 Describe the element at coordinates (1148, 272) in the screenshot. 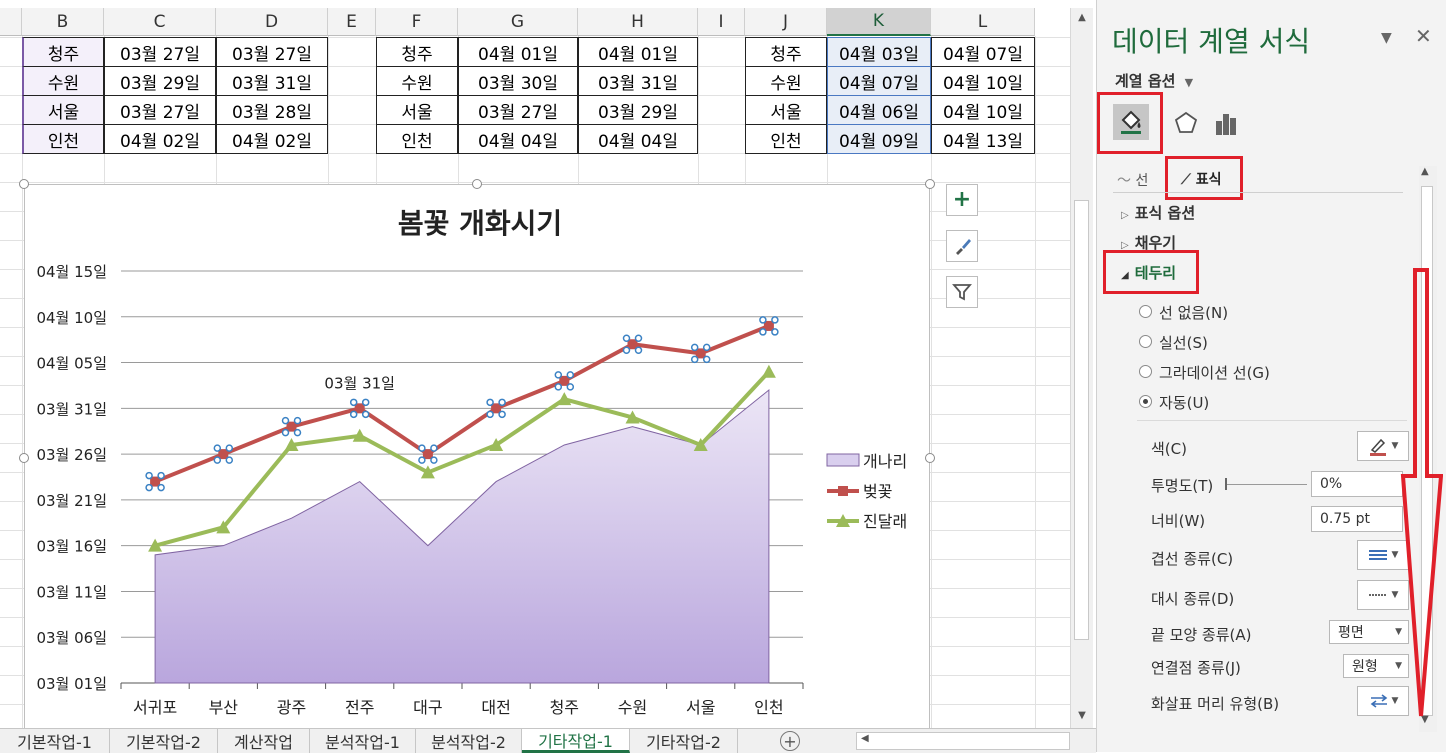

I see `border-section: ◢ 테두리` at that location.